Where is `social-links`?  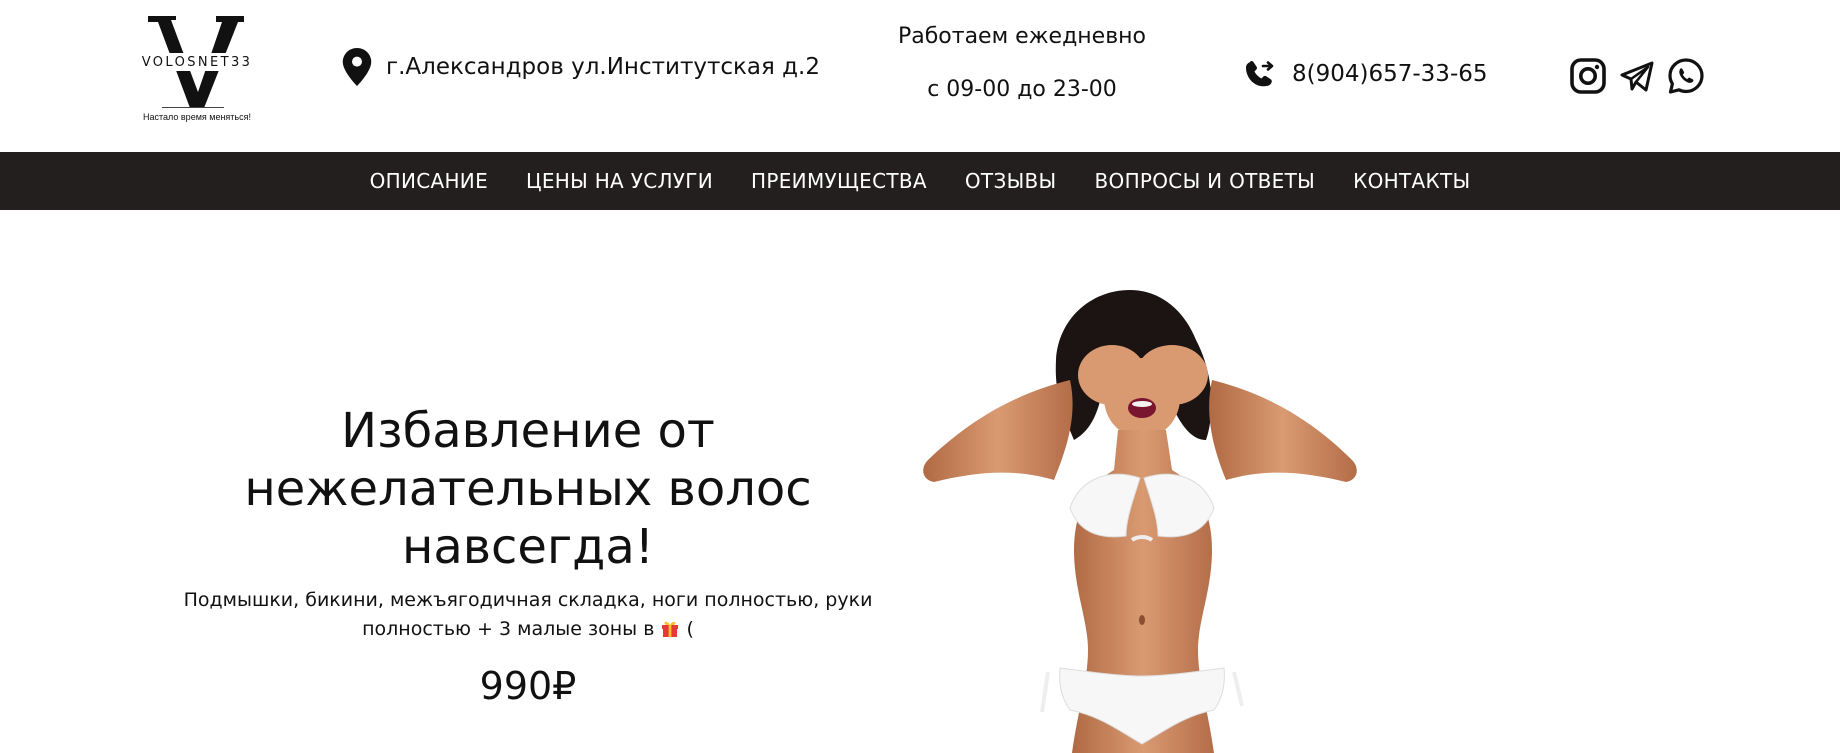
social-links is located at coordinates (1641, 76).